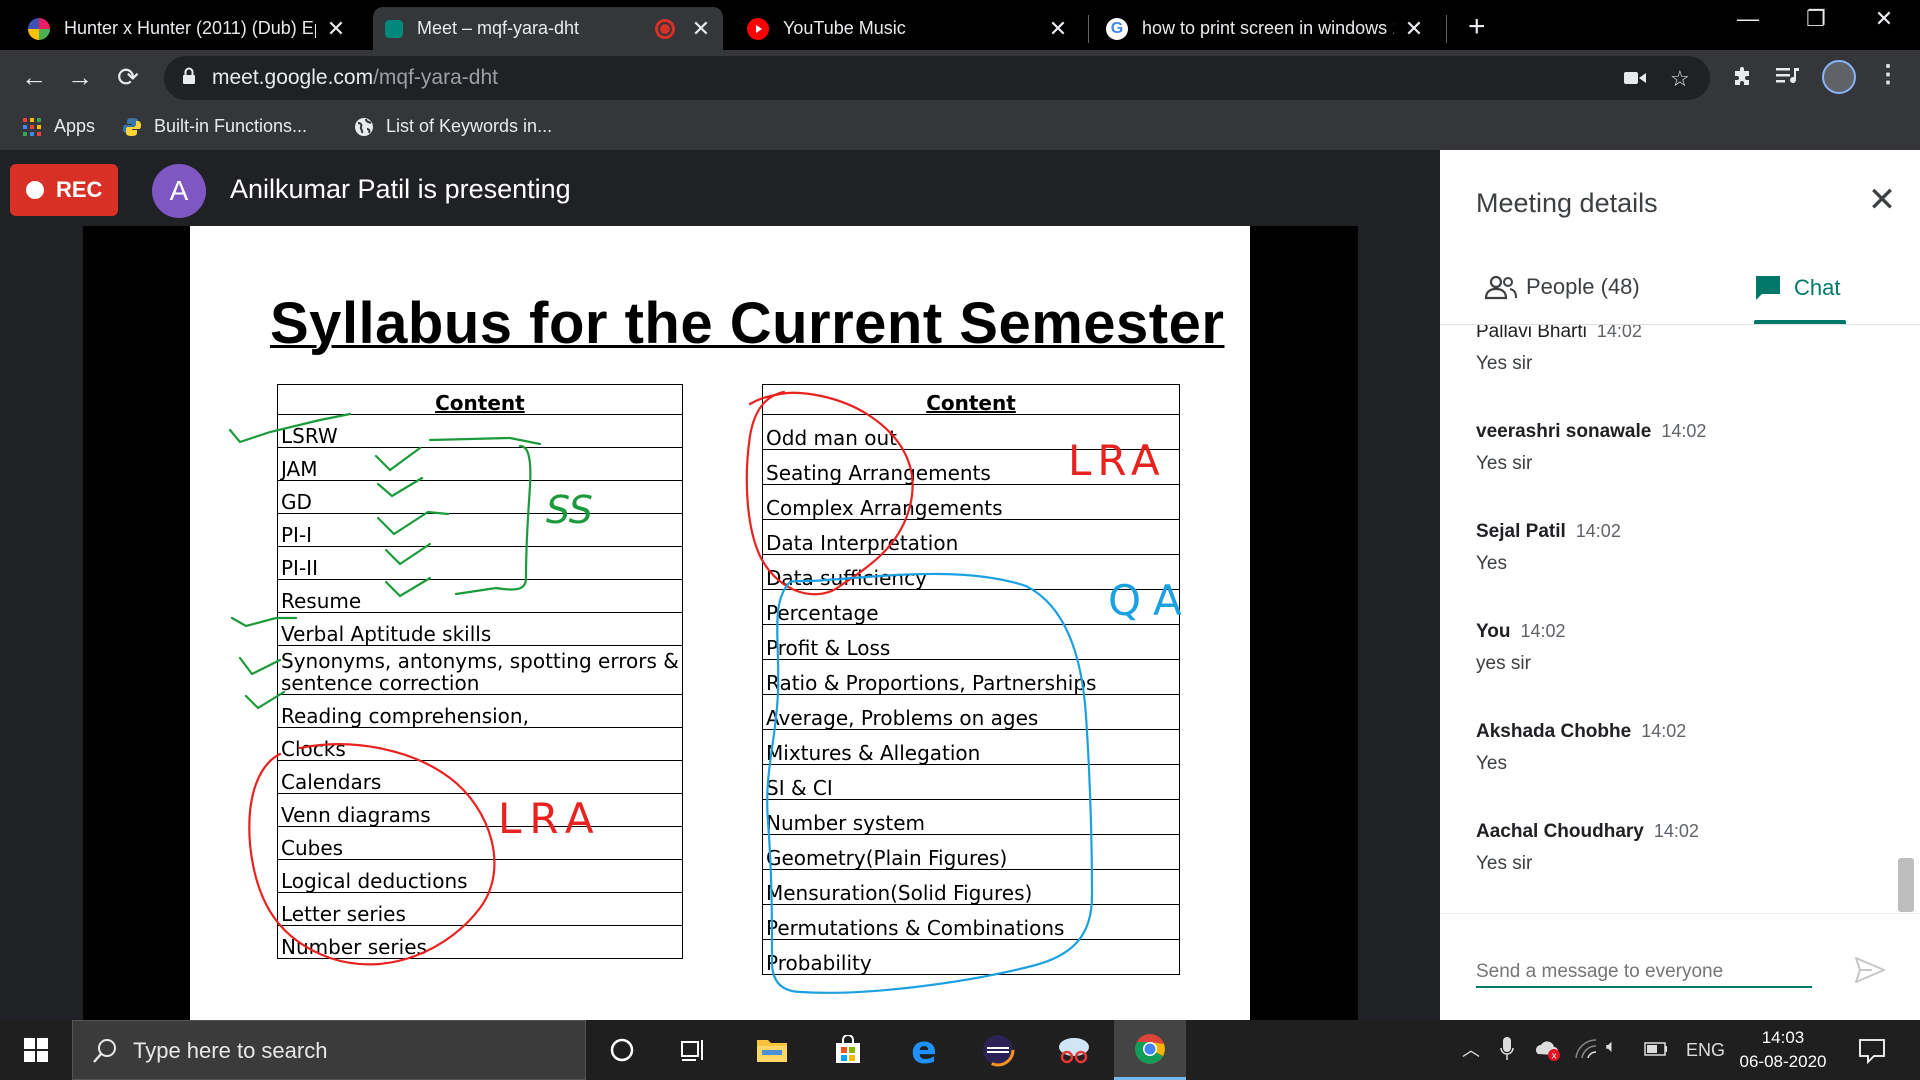 The height and width of the screenshot is (1080, 1920). I want to click on tab-hunter-x-hunter: Hunter x Hunter (2011) (Dub) Ep ✕, so click(187, 28).